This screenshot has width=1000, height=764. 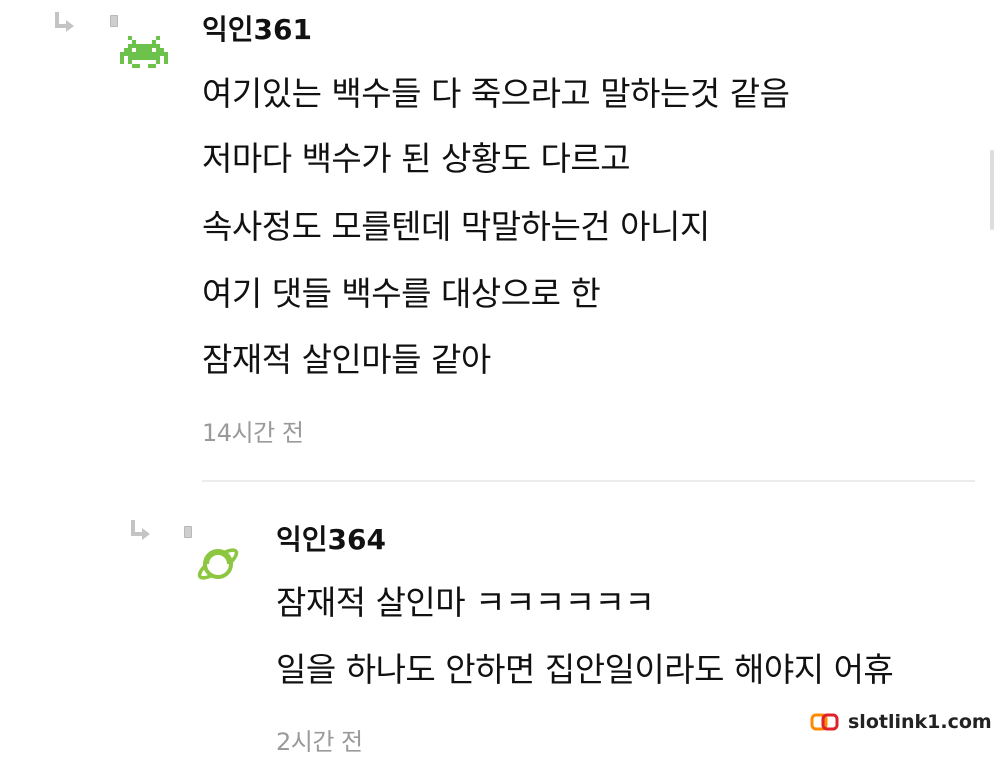 I want to click on slotlink-logo-icon, so click(x=825, y=722).